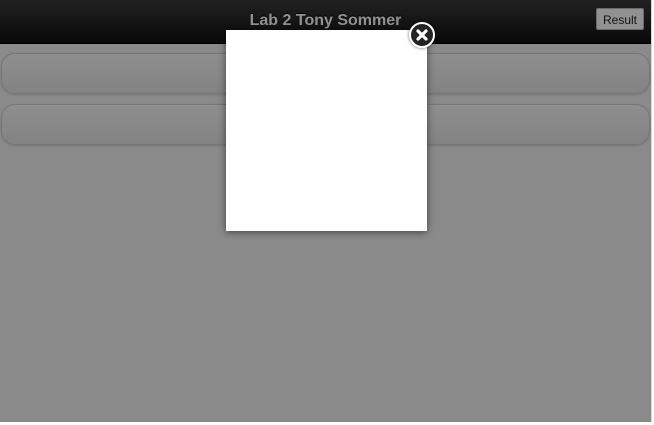 The height and width of the screenshot is (425, 654). What do you see at coordinates (326, 130) in the screenshot?
I see `popup-dialog` at bounding box center [326, 130].